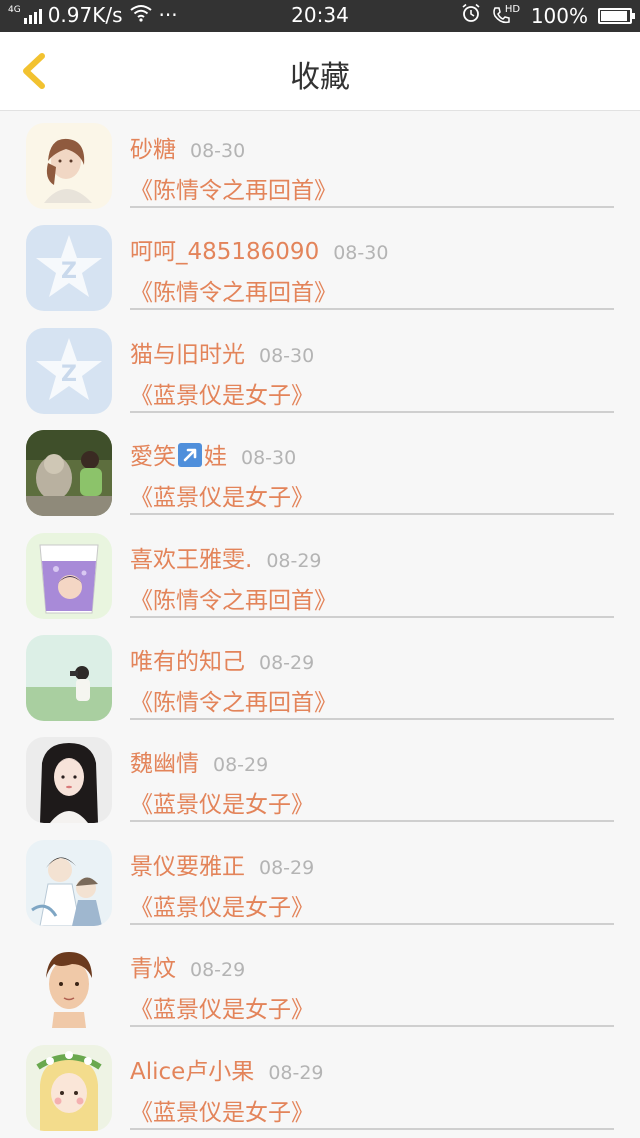 The width and height of the screenshot is (640, 1138). Describe the element at coordinates (69, 882) in the screenshot. I see `anime-characters-avatar` at that location.